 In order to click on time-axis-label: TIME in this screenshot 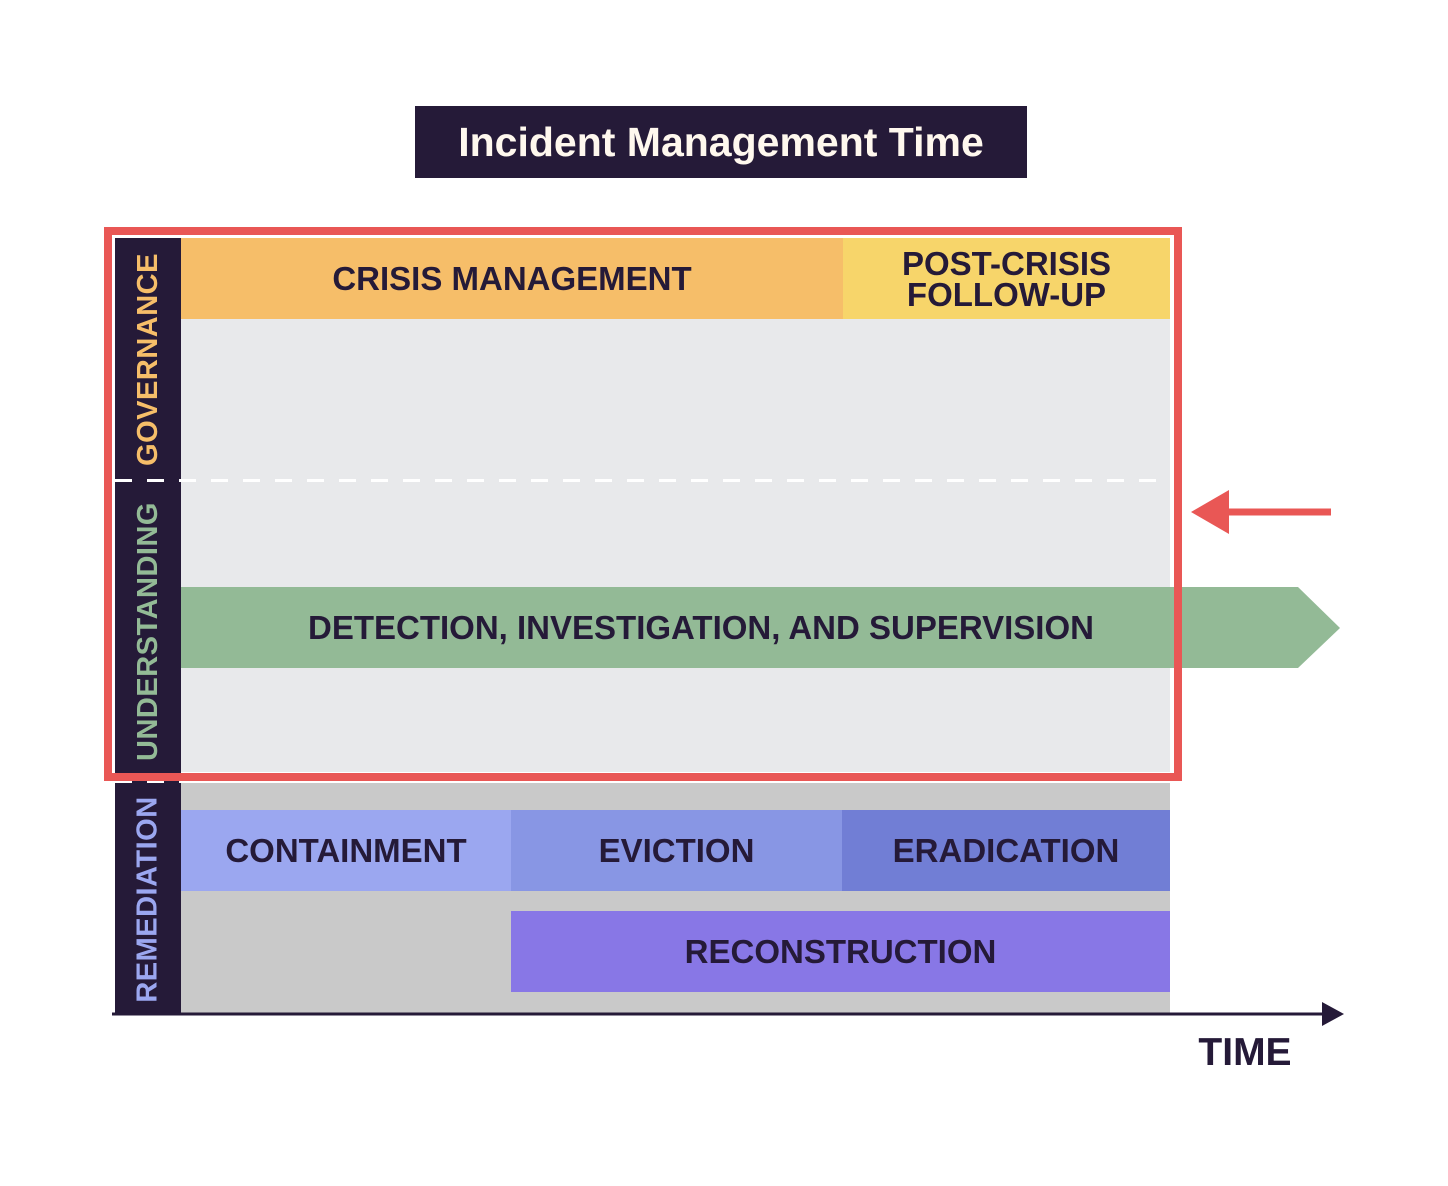, I will do `click(1245, 1052)`.